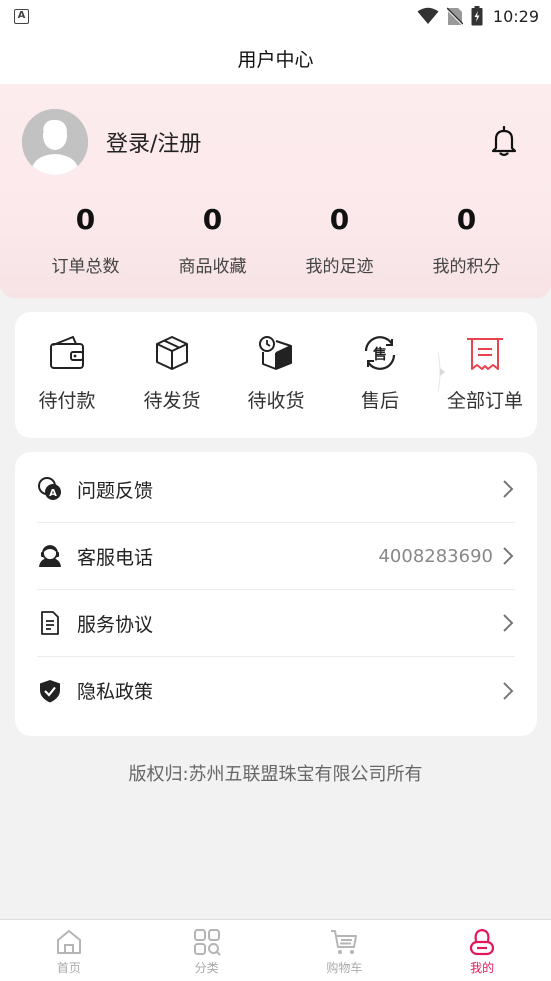 This screenshot has width=551, height=981. What do you see at coordinates (67, 352) in the screenshot?
I see `wallet-icon` at bounding box center [67, 352].